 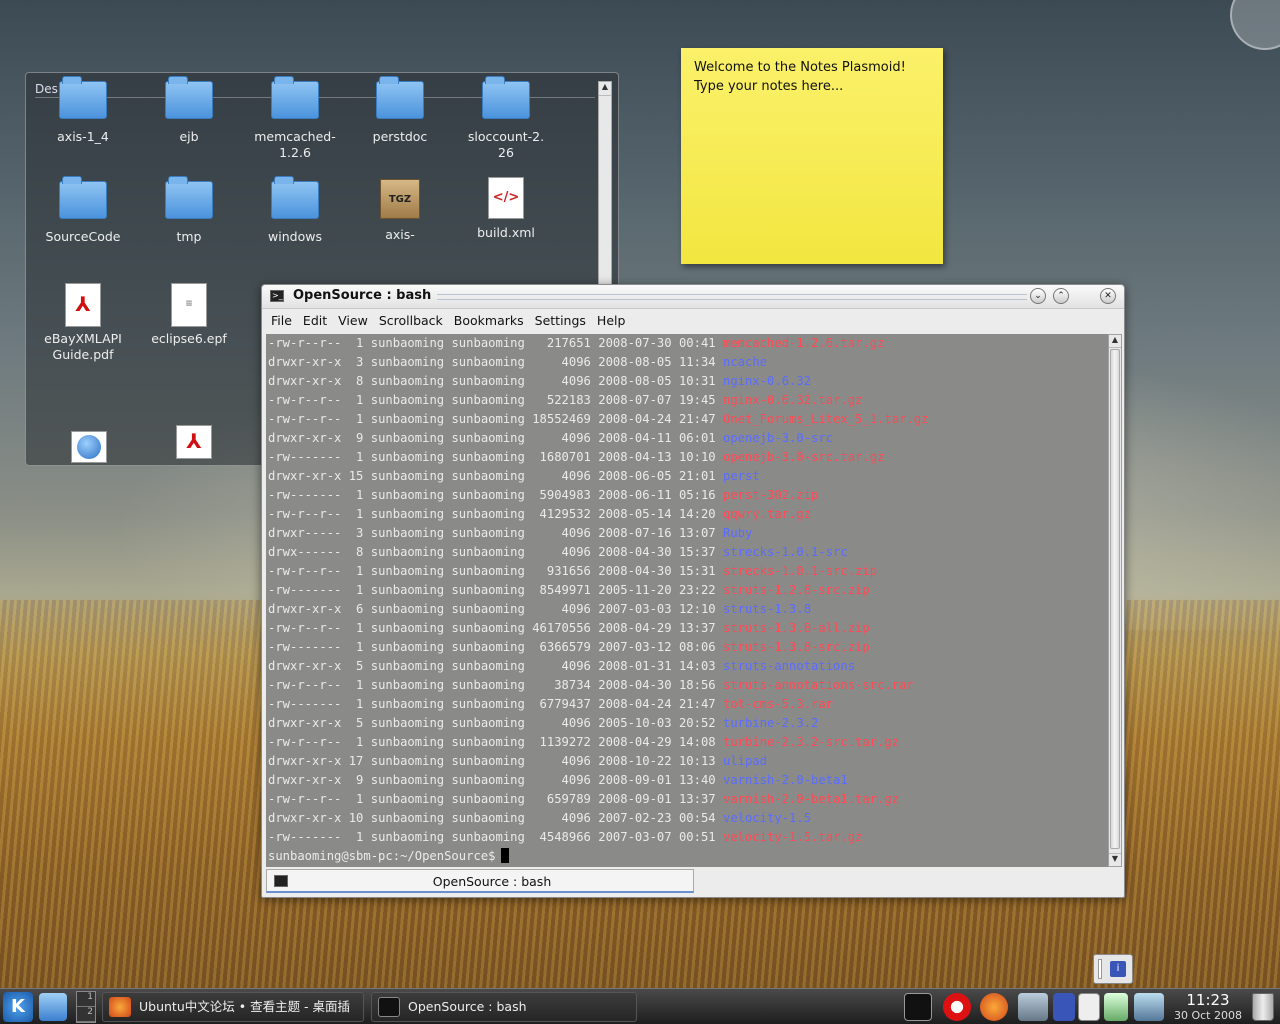 What do you see at coordinates (1113, 969) in the screenshot?
I see `applet-handle: i` at bounding box center [1113, 969].